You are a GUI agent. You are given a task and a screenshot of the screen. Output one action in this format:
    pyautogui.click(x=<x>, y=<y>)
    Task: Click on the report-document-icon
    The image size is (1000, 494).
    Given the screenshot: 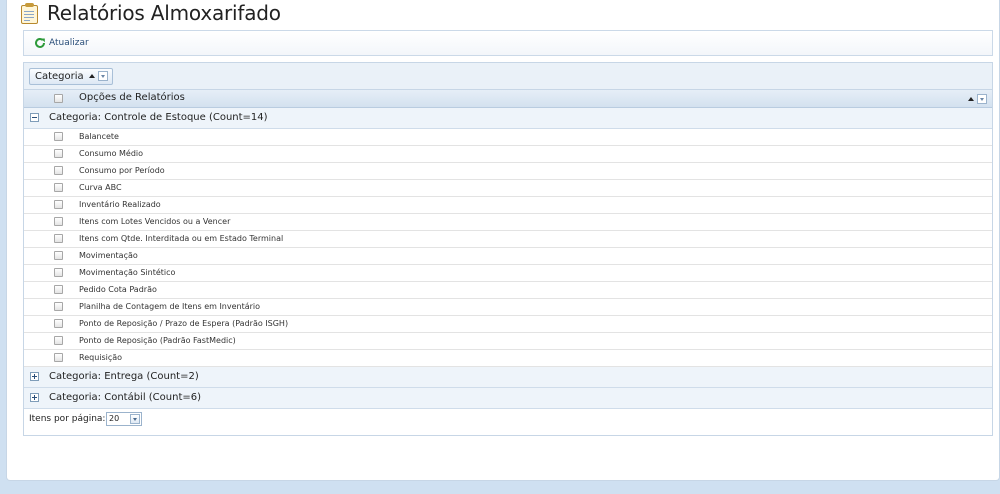 What is the action you would take?
    pyautogui.click(x=29, y=13)
    